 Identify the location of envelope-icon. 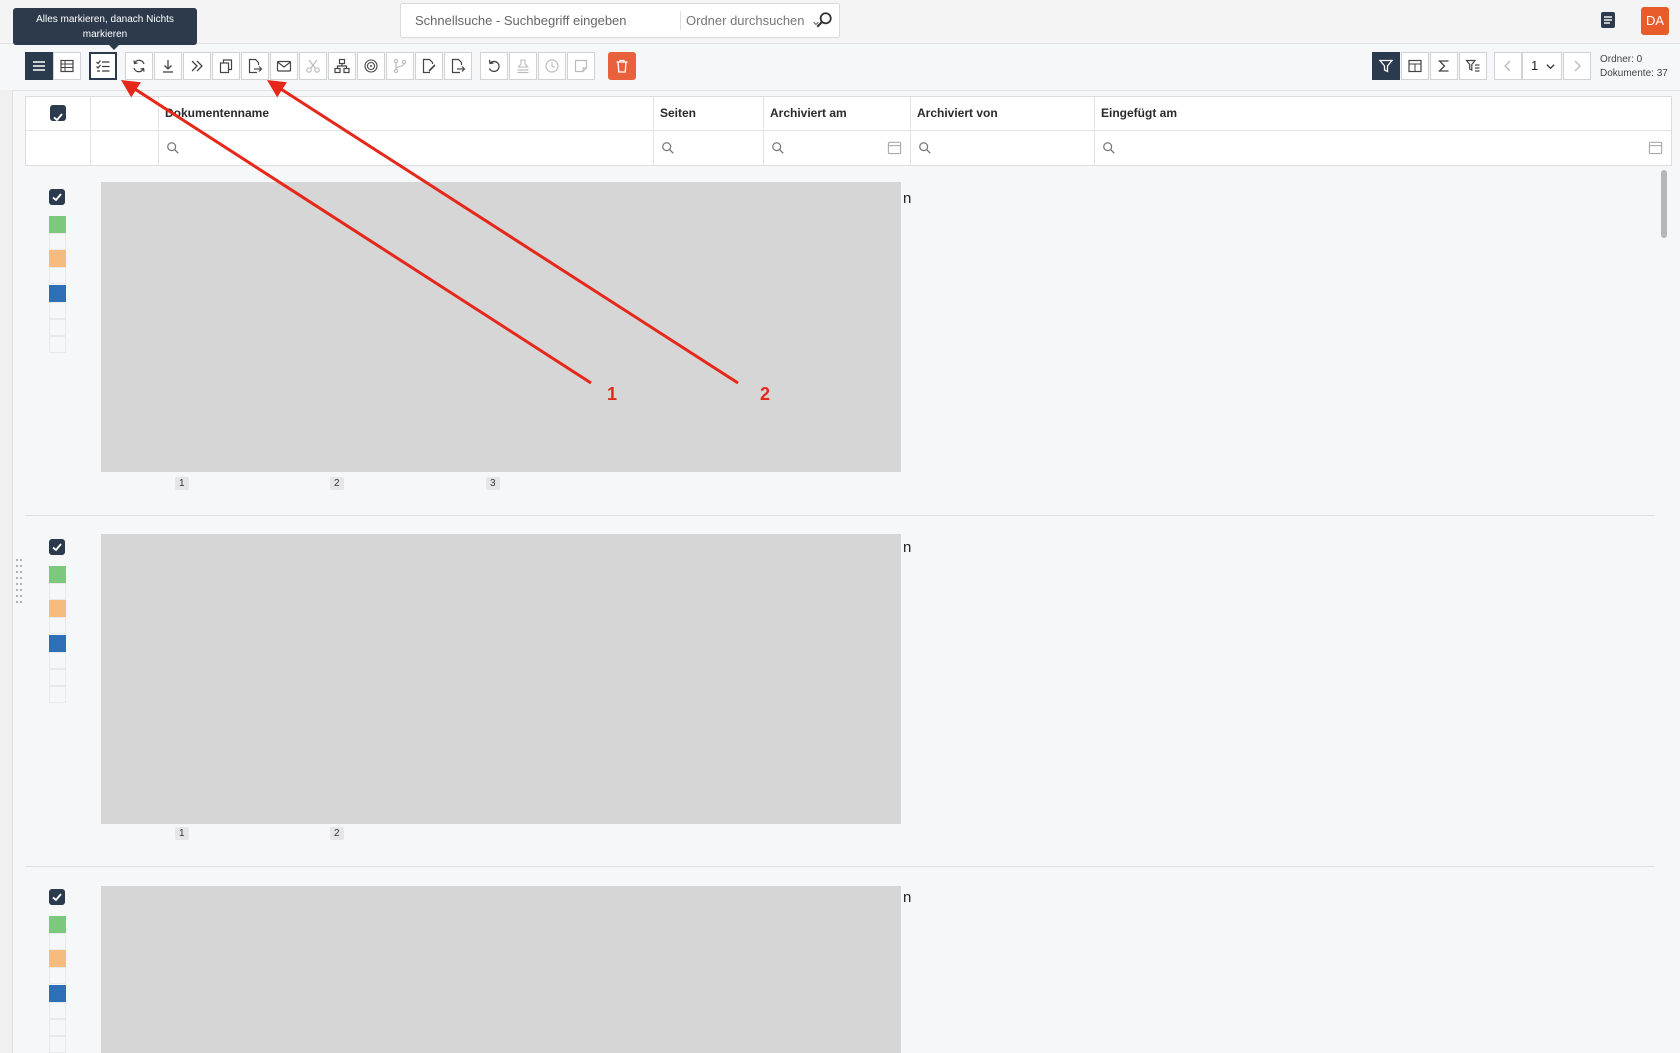
(284, 66).